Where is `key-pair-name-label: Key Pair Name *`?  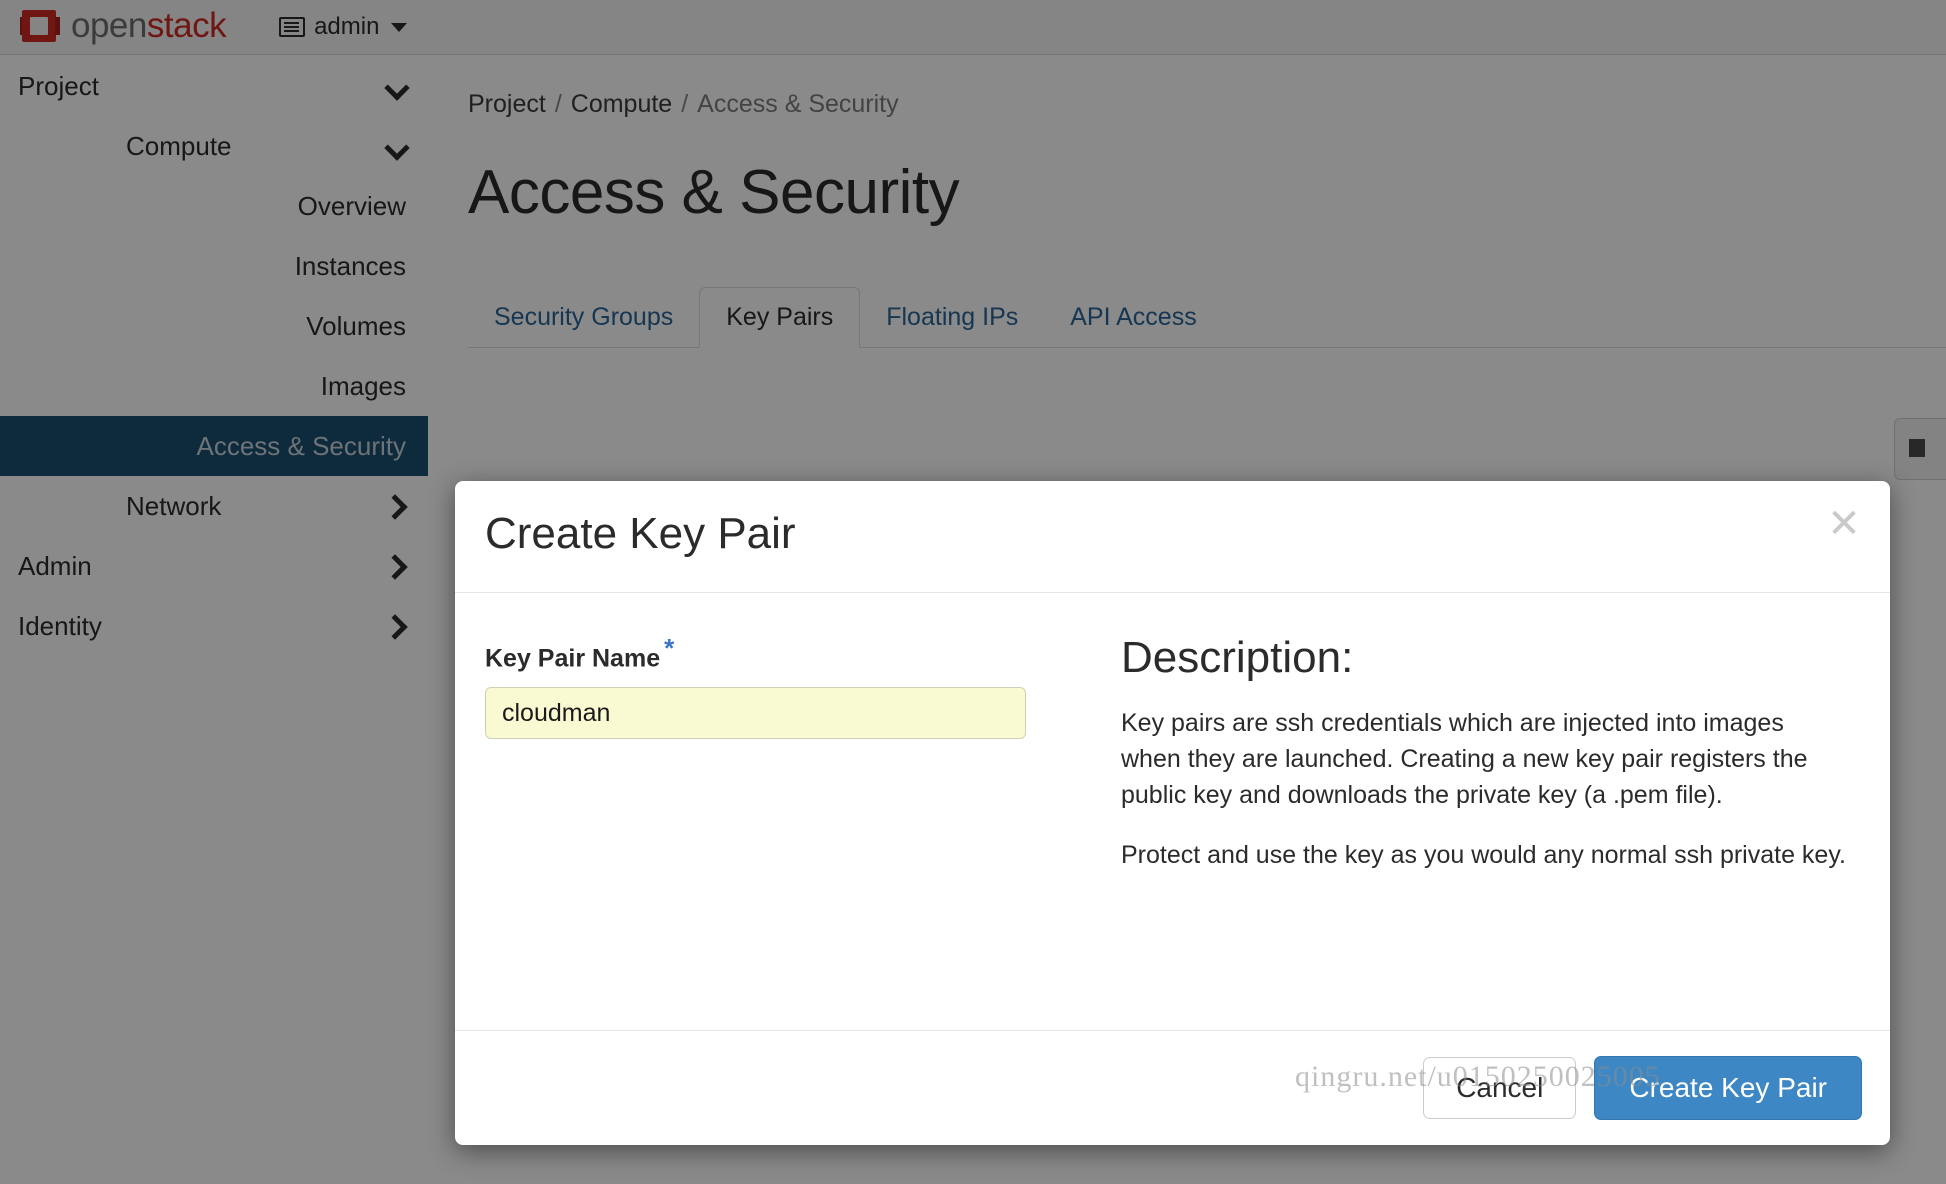
key-pair-name-label: Key Pair Name * is located at coordinates (579, 653).